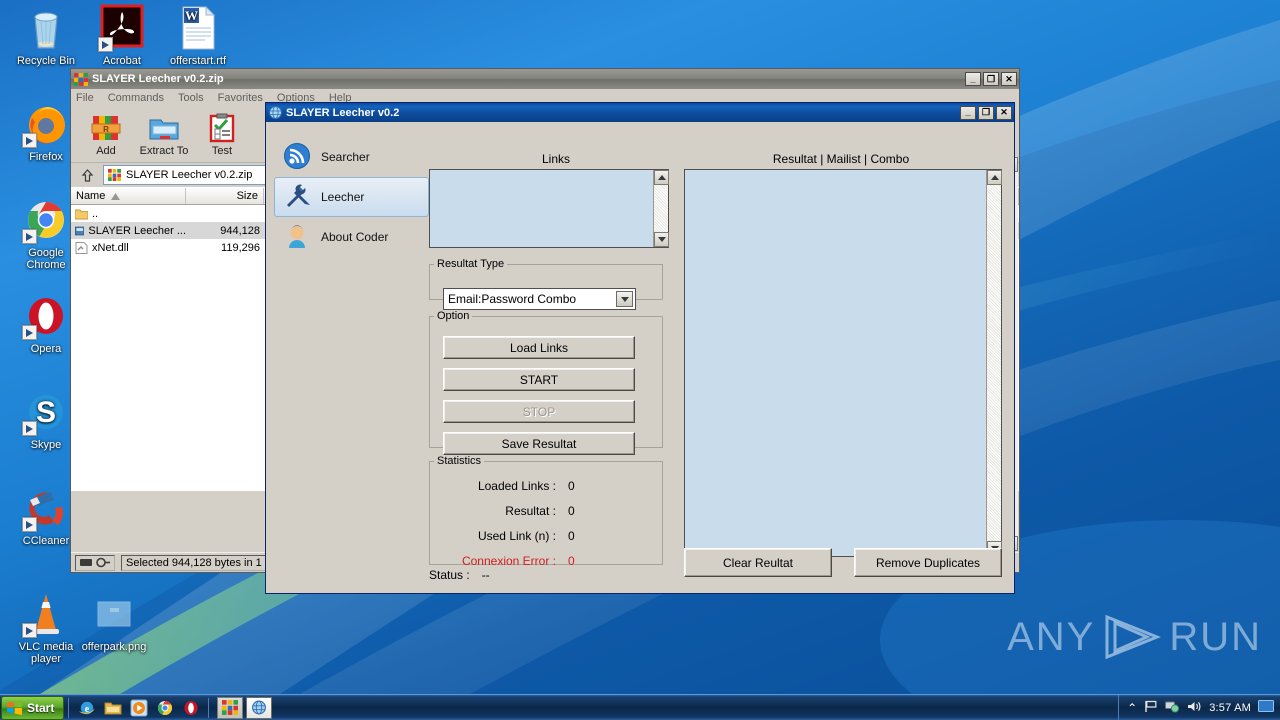 This screenshot has height=720, width=1280. I want to click on sidebar-item-searcher: Searcher, so click(351, 157).